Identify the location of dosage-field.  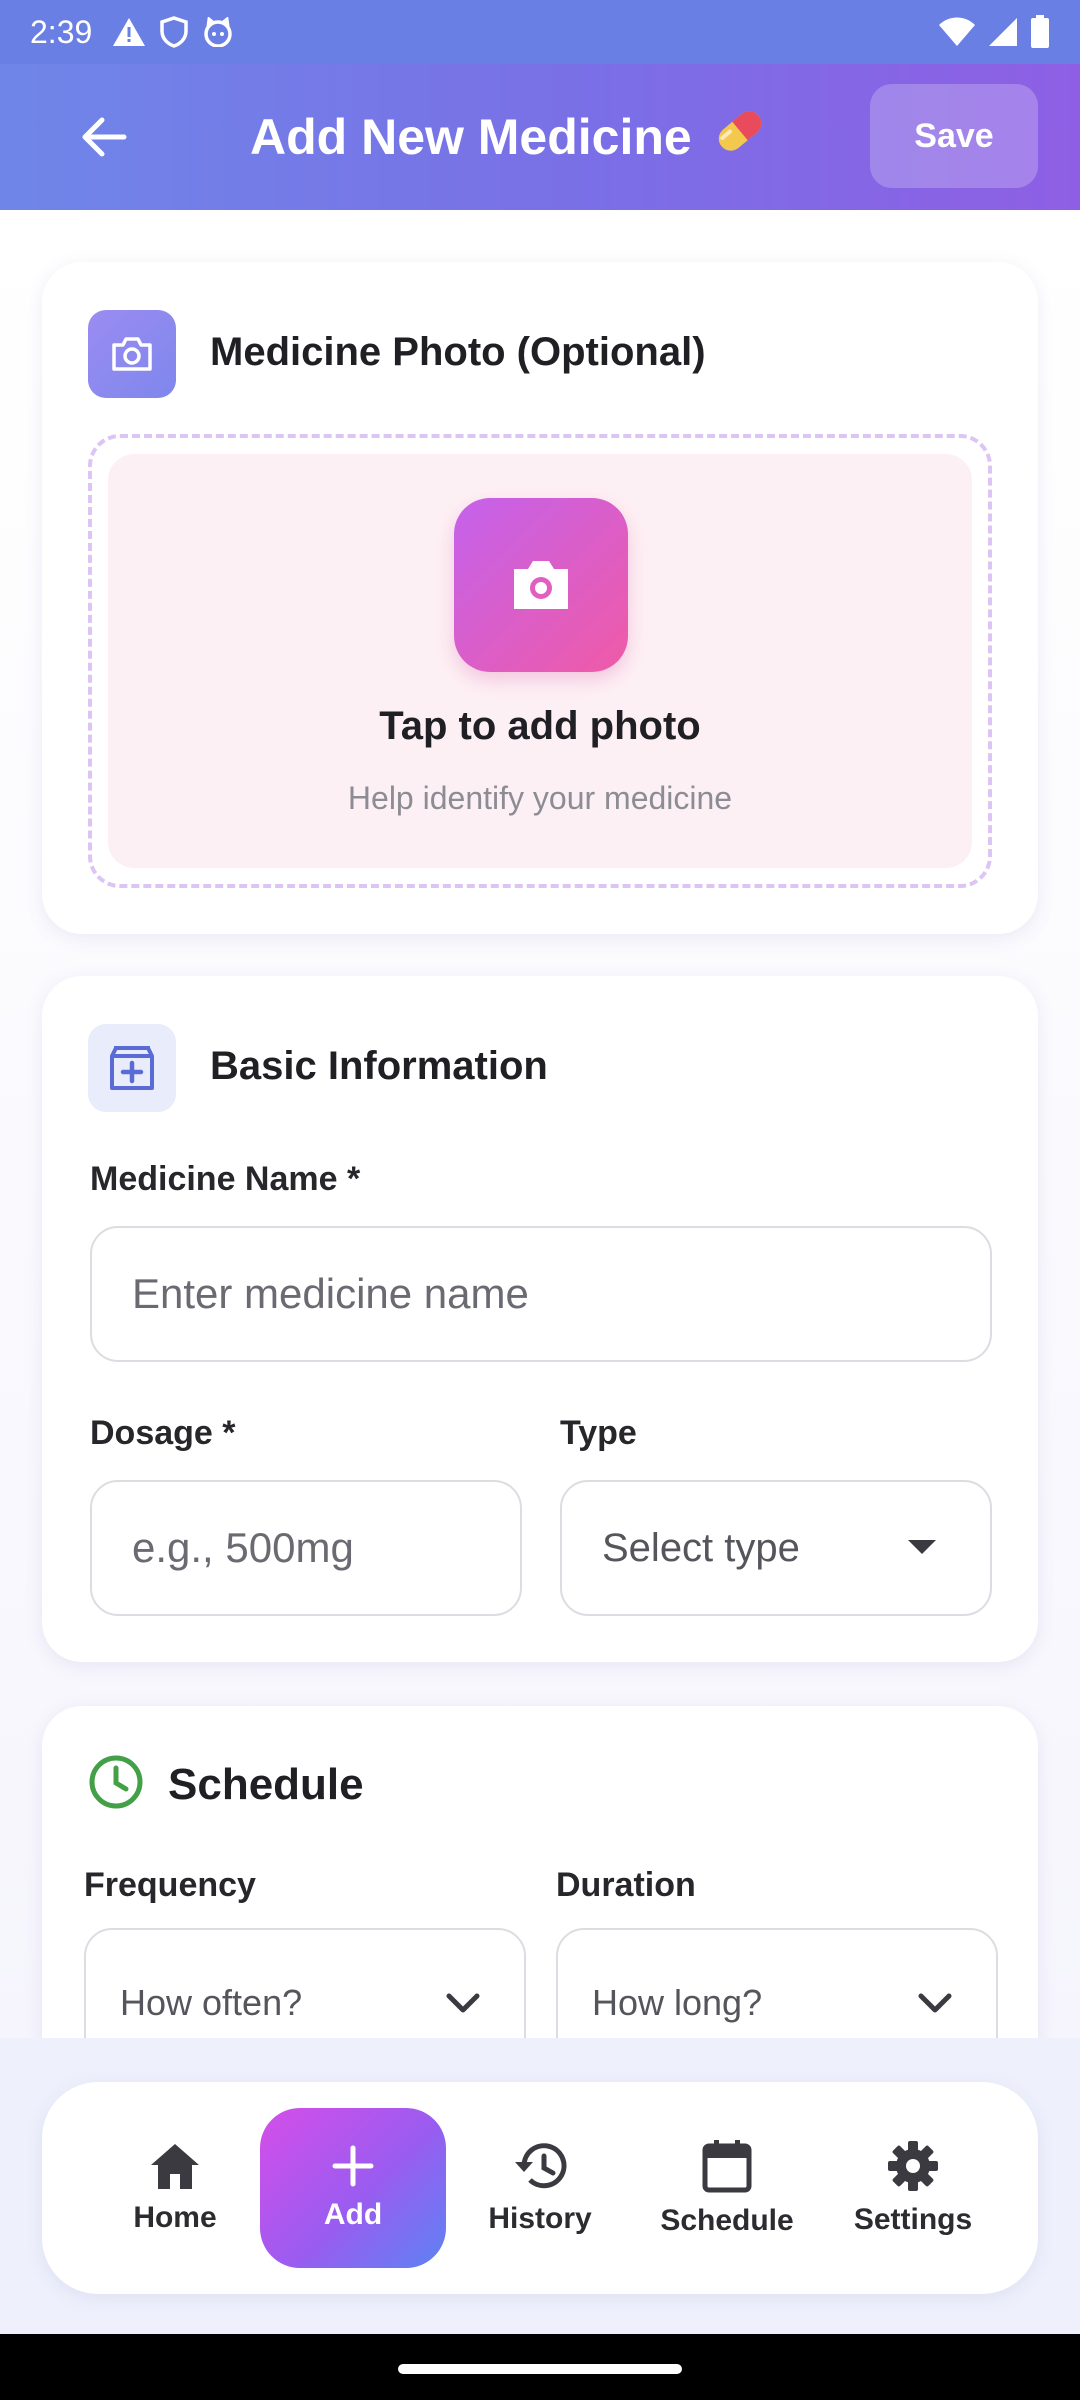
(306, 1548).